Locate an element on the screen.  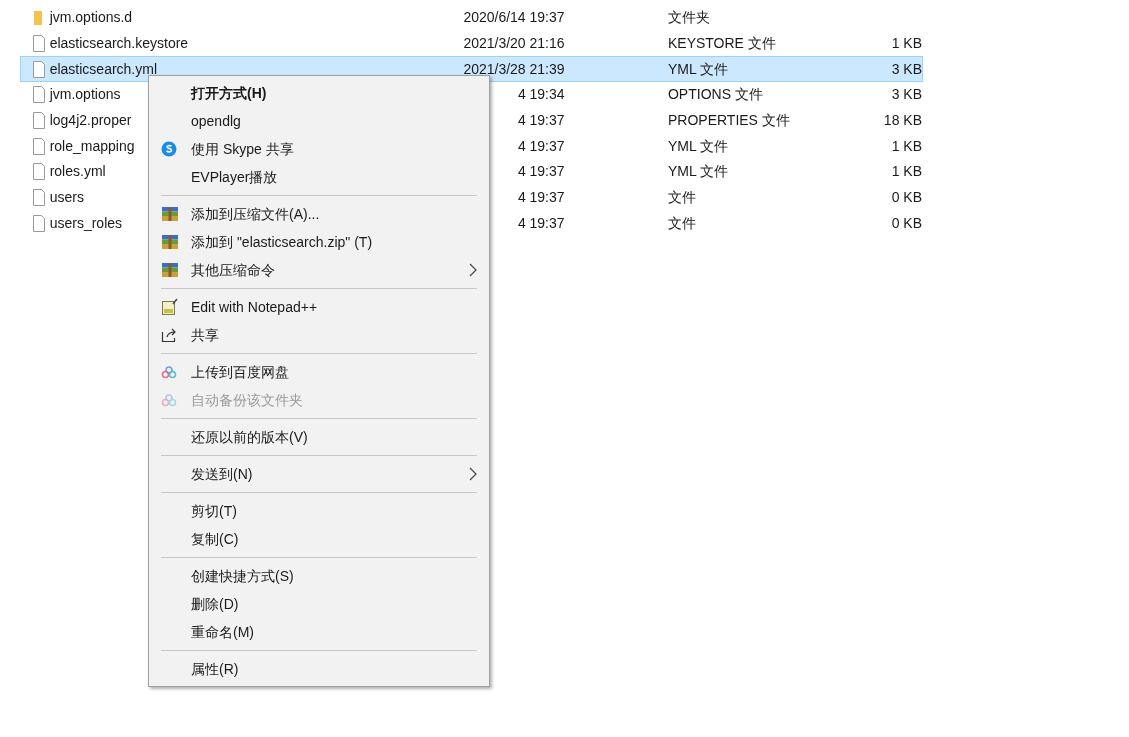
menu-item: 剪切(T) is located at coordinates (319, 511).